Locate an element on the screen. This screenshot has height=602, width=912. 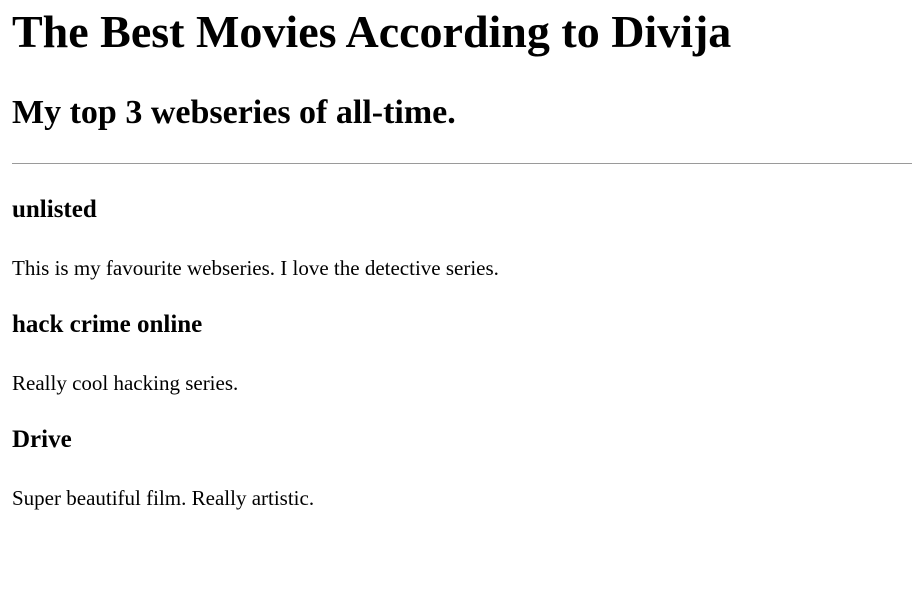
page-subtitle: My top 3 webseries of all-time. is located at coordinates (234, 112).